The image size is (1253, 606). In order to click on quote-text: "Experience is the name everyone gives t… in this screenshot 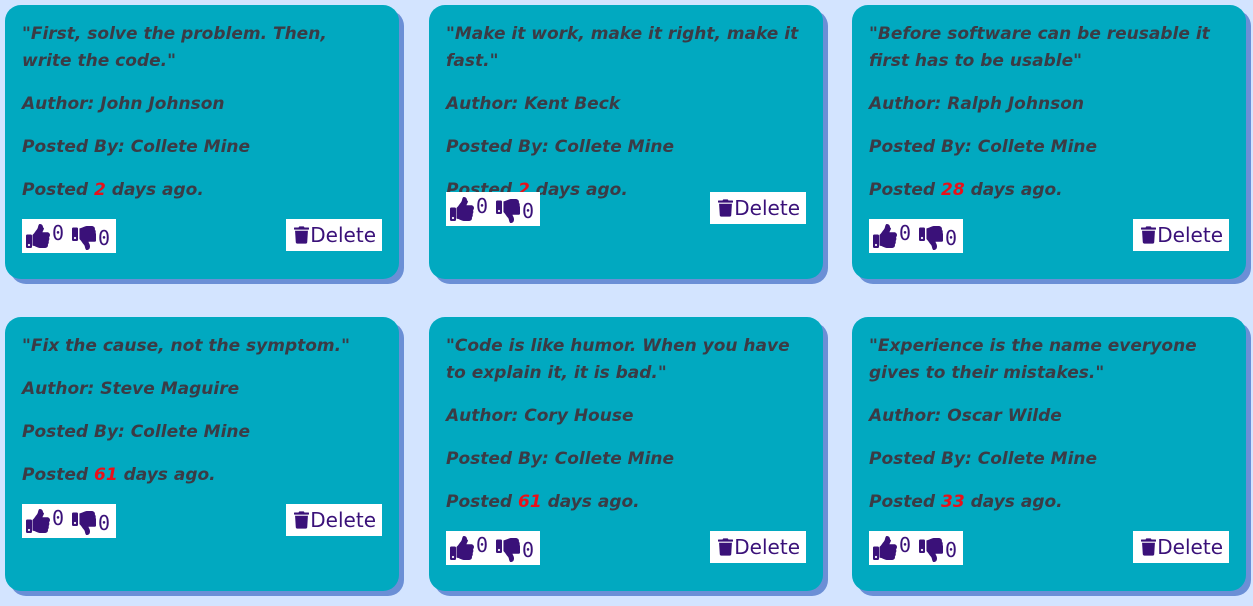, I will do `click(1033, 359)`.